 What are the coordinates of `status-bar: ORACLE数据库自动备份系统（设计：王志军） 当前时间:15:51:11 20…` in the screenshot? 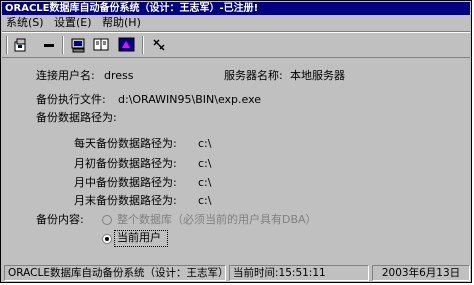 It's located at (236, 273).